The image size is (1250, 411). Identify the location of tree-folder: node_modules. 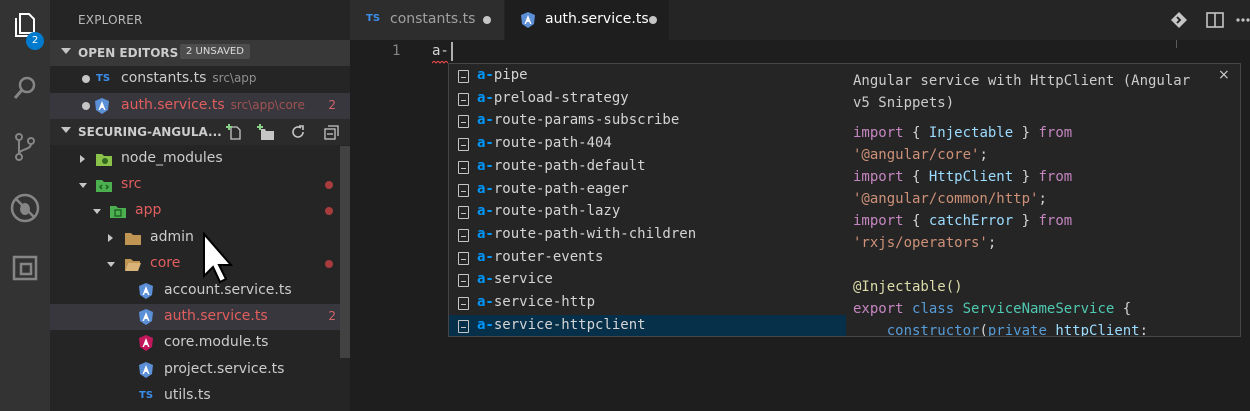
(200, 159).